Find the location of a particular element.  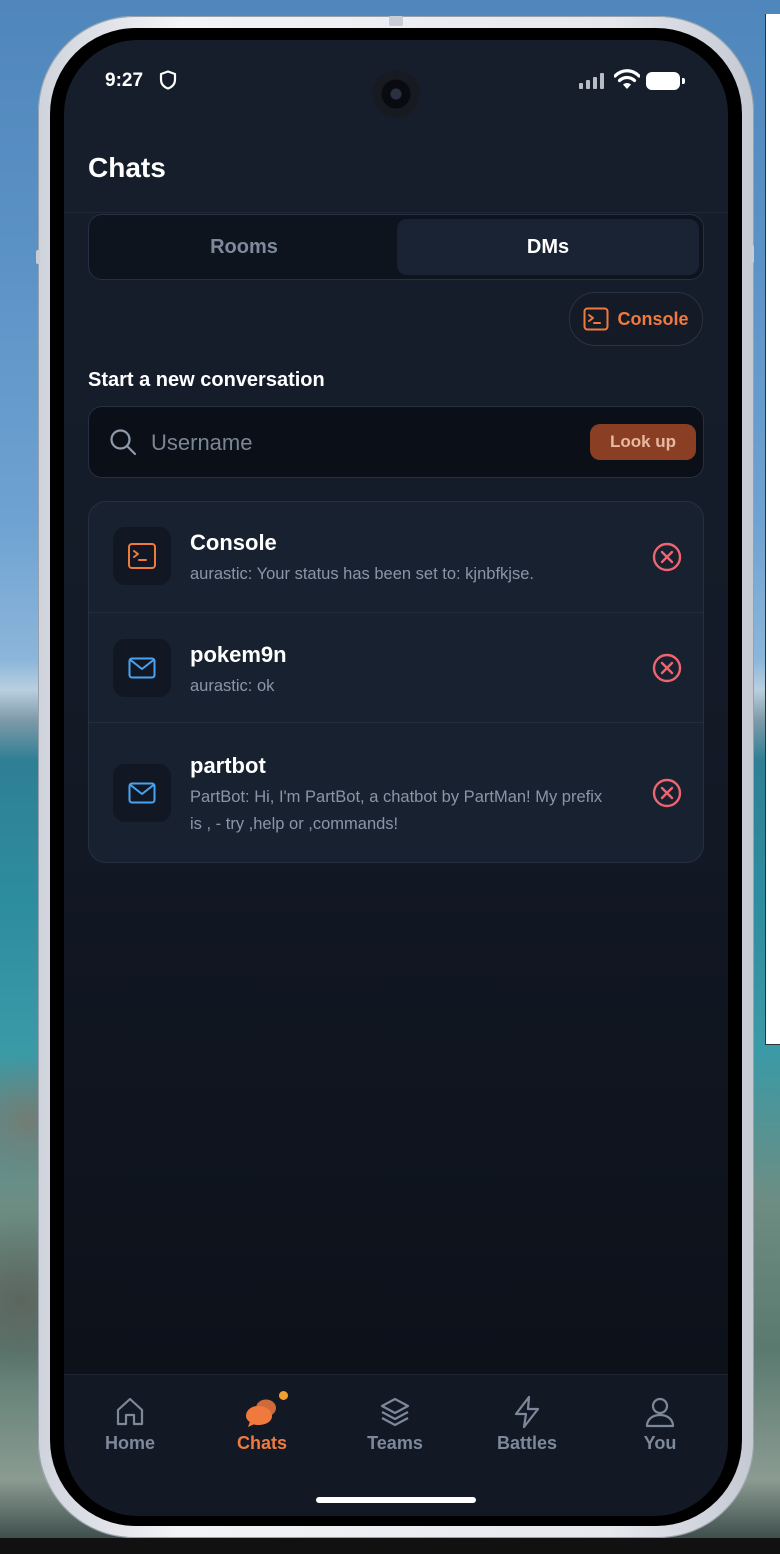

search-icon is located at coordinates (123, 442).